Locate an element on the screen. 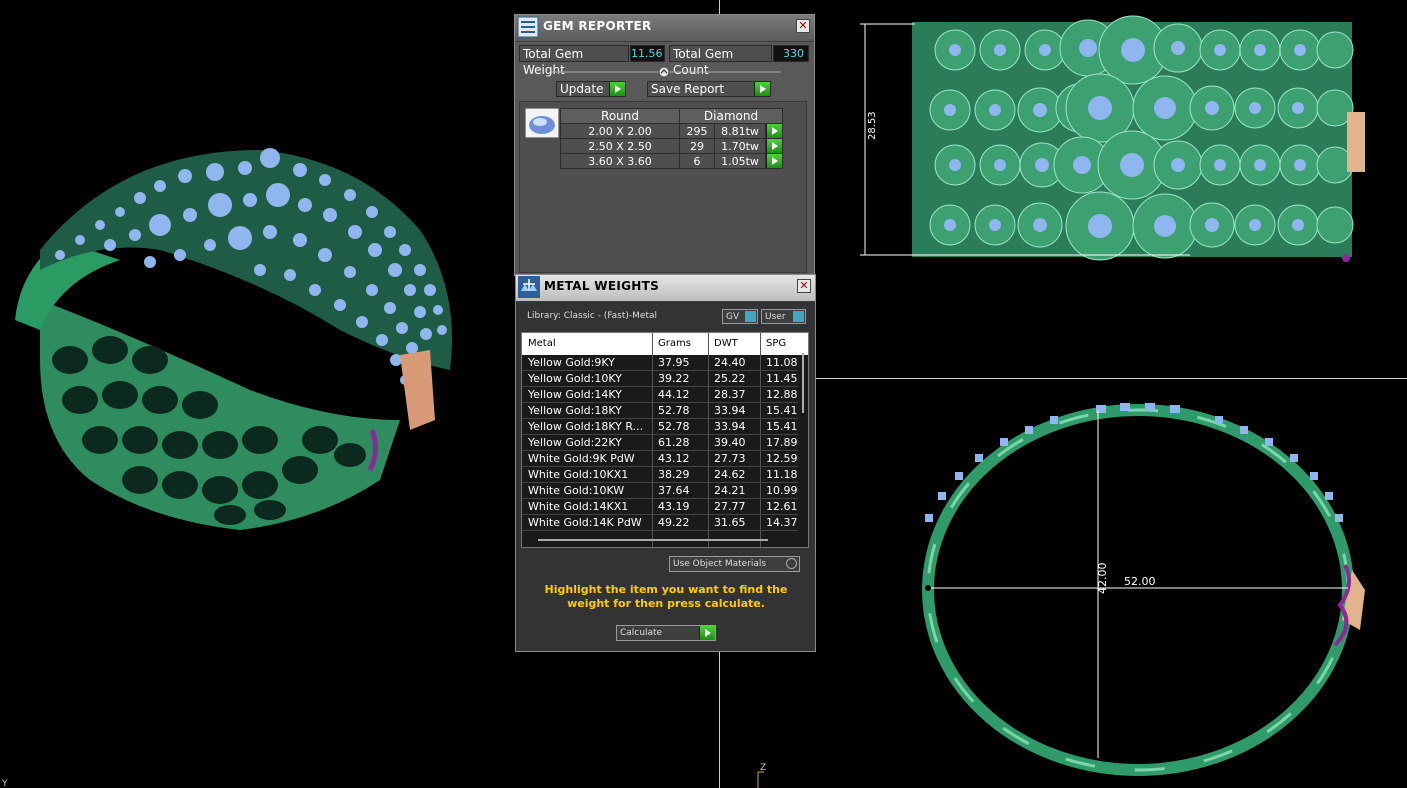 This screenshot has width=1407, height=788. metal-cell-grams: 38.29 is located at coordinates (674, 474).